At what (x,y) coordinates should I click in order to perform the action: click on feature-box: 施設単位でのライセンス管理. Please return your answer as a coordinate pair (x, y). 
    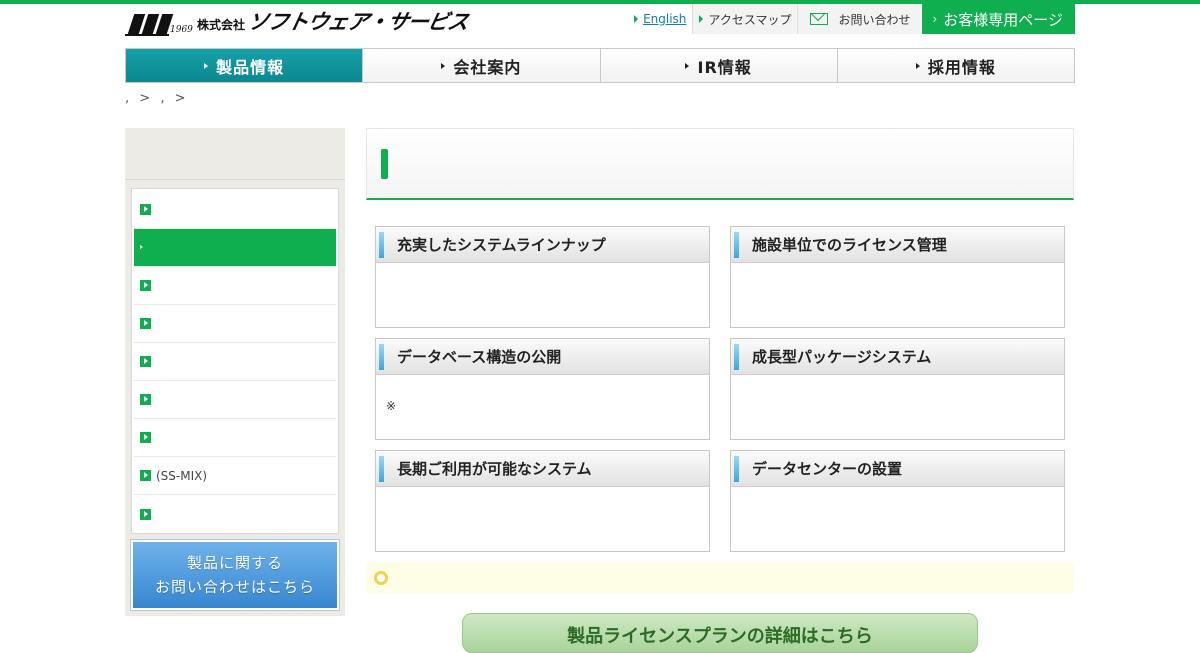
    Looking at the image, I should click on (897, 277).